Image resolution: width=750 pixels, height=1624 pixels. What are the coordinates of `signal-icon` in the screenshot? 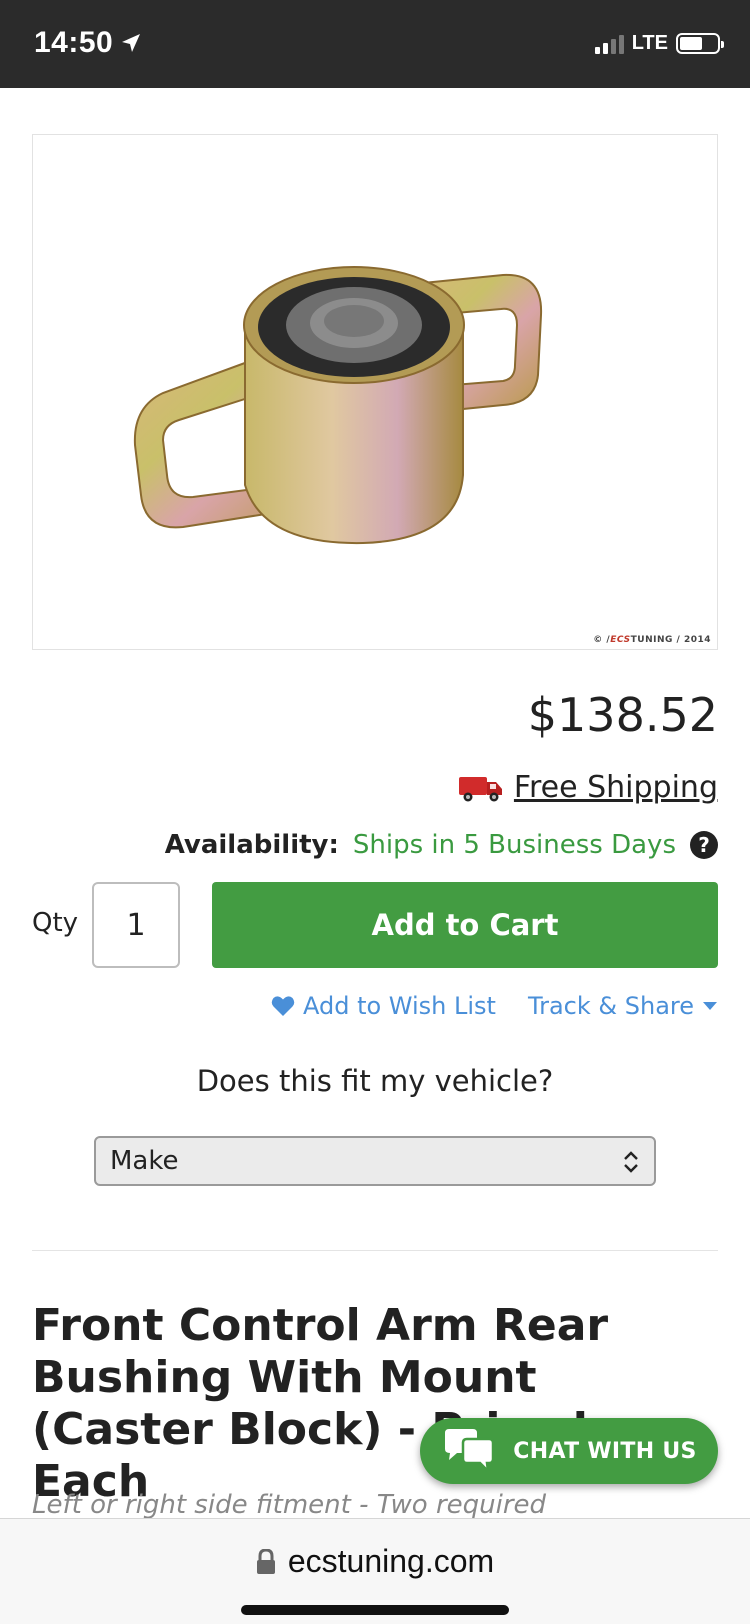 It's located at (609, 44).